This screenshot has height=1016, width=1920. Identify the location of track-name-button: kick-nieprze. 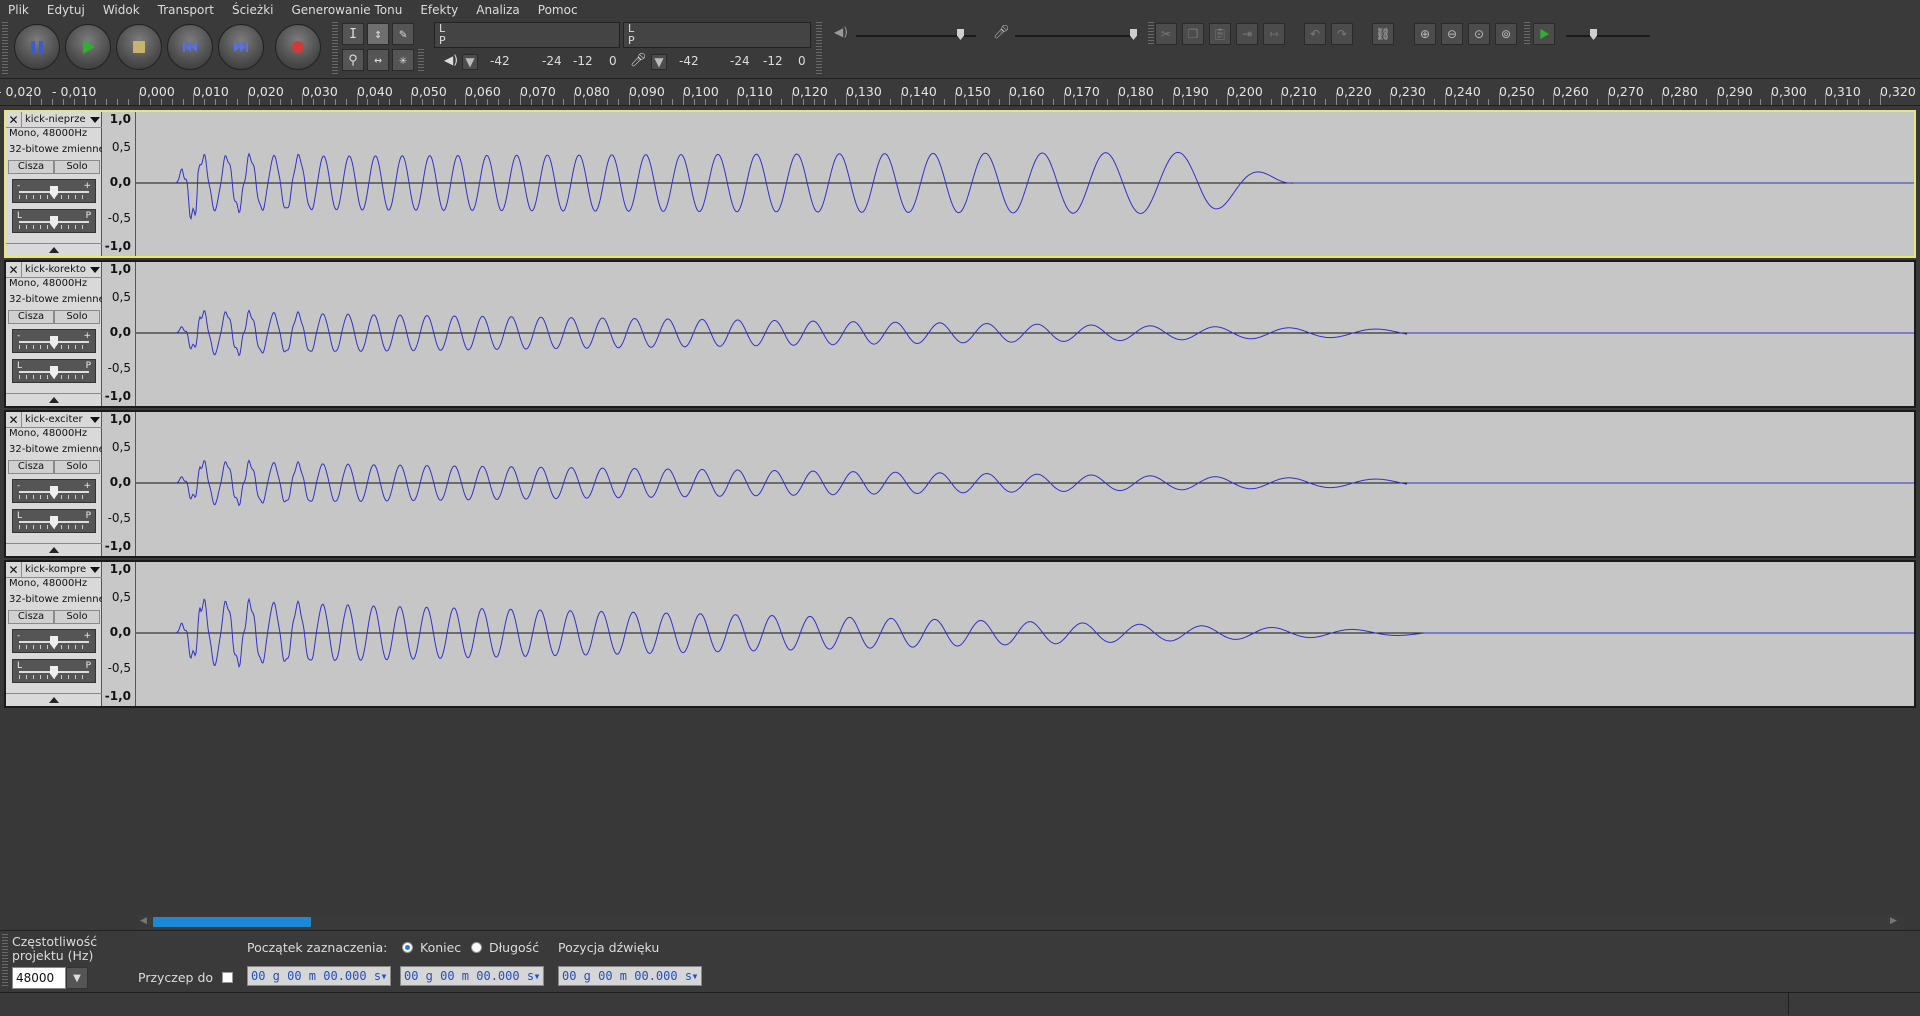
(55, 119).